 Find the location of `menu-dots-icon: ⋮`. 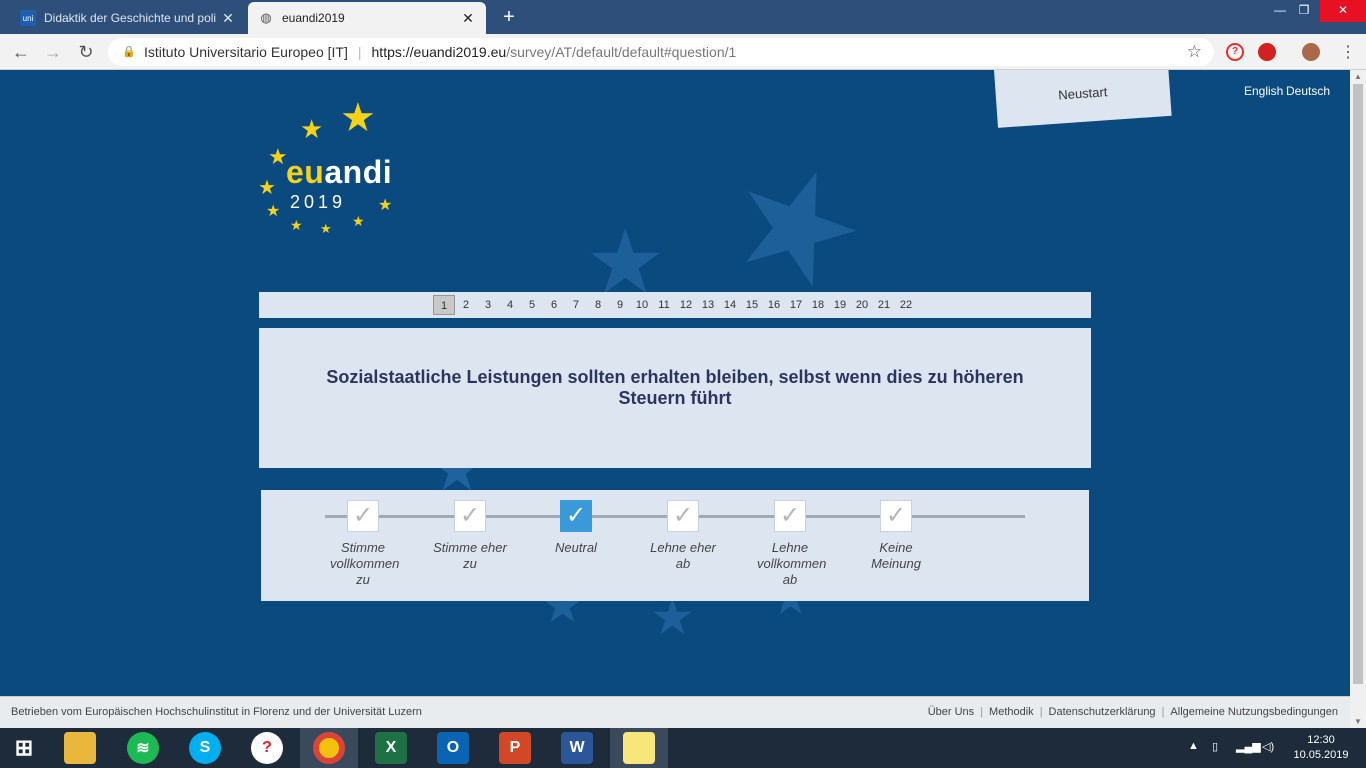

menu-dots-icon: ⋮ is located at coordinates (1348, 52).